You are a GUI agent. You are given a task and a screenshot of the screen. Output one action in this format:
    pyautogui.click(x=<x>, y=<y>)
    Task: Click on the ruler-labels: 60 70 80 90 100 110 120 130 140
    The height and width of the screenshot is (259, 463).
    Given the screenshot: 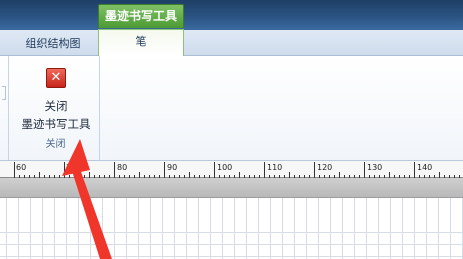 What is the action you would take?
    pyautogui.click(x=224, y=167)
    